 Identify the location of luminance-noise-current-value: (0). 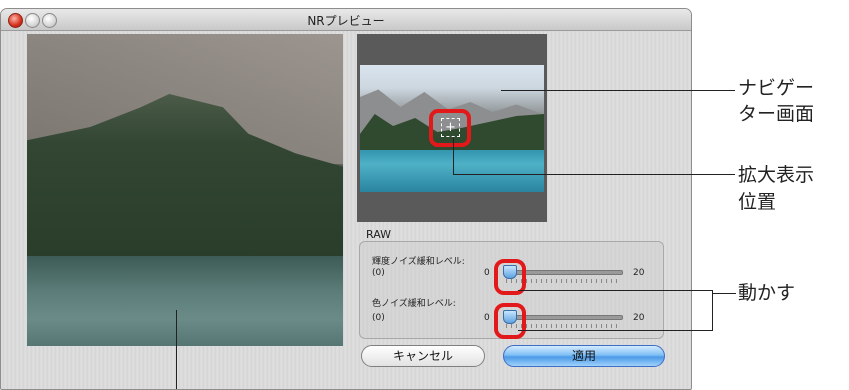
(378, 273).